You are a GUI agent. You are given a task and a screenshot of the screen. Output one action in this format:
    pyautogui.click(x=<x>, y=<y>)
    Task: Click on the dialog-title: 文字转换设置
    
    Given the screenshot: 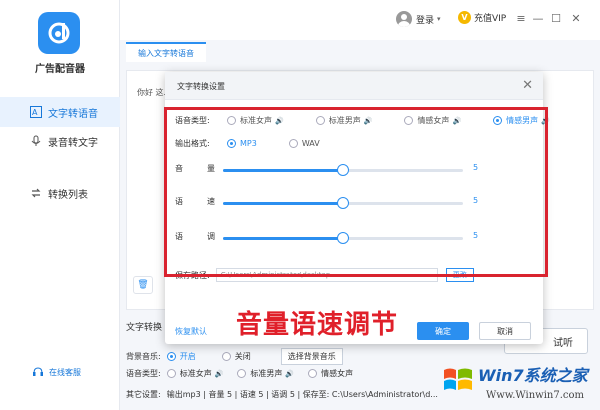 What is the action you would take?
    pyautogui.click(x=201, y=86)
    